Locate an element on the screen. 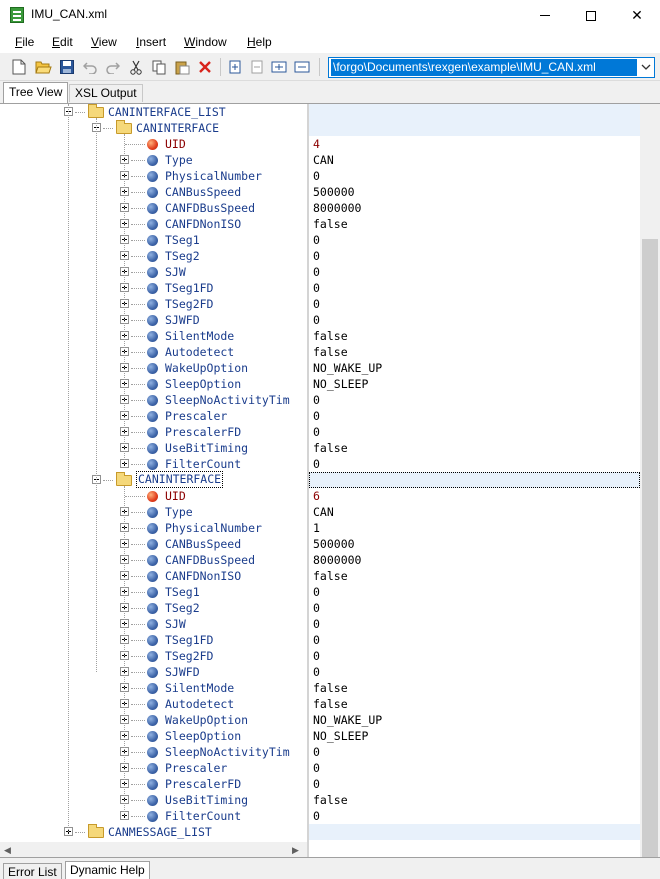 Image resolution: width=660 pixels, height=879 pixels. tree-row-field: UID is located at coordinates (153, 496).